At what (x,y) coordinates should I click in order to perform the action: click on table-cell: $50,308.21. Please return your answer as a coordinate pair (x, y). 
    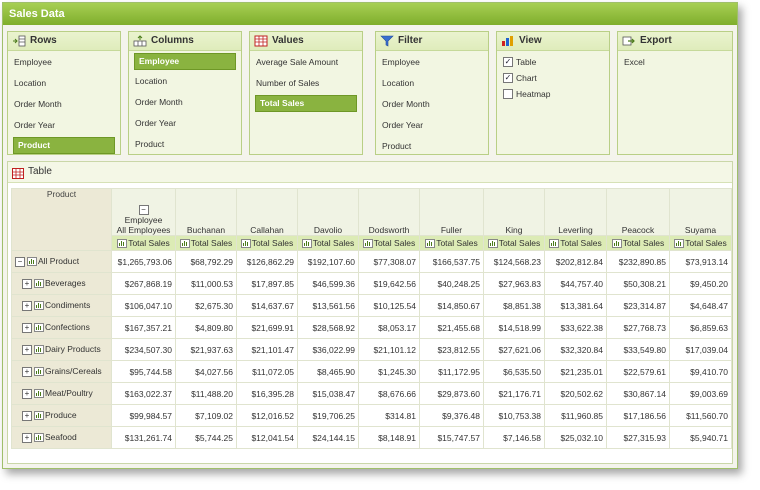
    Looking at the image, I should click on (638, 283).